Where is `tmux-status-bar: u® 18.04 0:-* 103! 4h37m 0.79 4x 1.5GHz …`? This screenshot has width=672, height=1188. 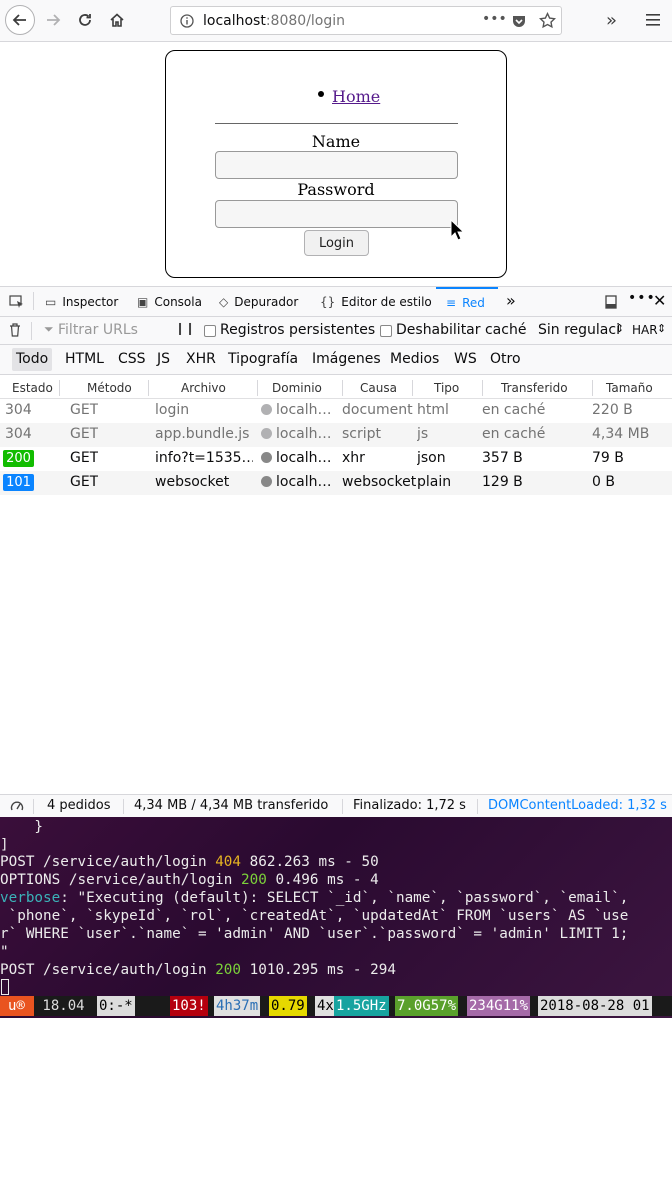
tmux-status-bar: u® 18.04 0:-* 103! 4h37m 0.79 4x 1.5GHz … is located at coordinates (336, 1006).